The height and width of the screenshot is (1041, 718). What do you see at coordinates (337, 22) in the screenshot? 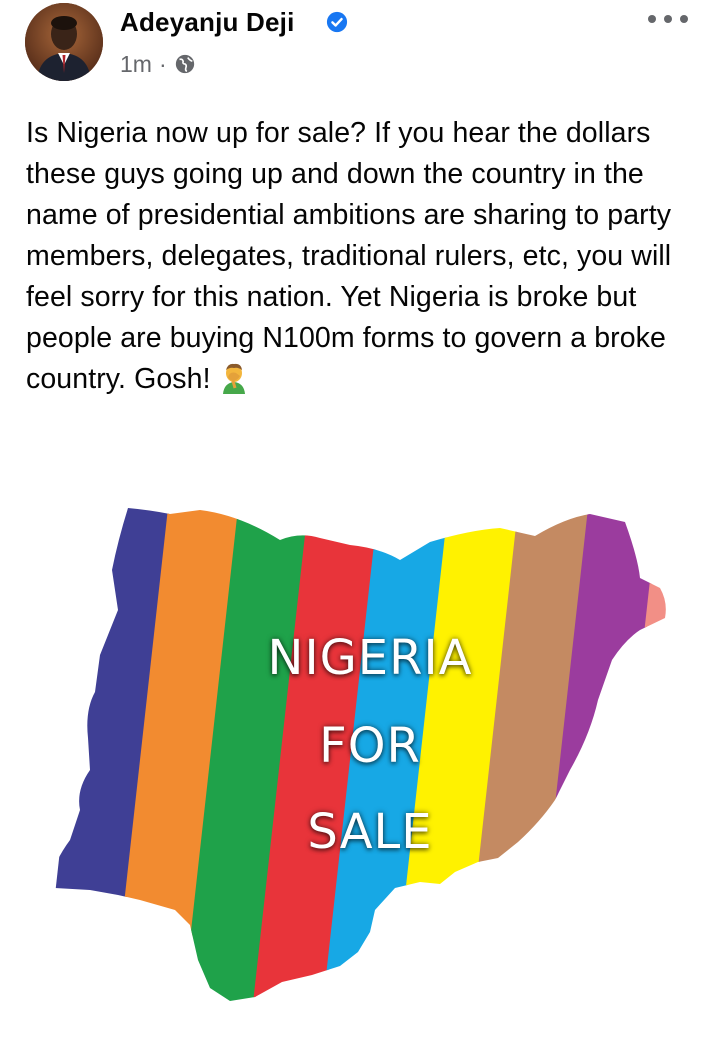
I see `verified-badge-icon` at bounding box center [337, 22].